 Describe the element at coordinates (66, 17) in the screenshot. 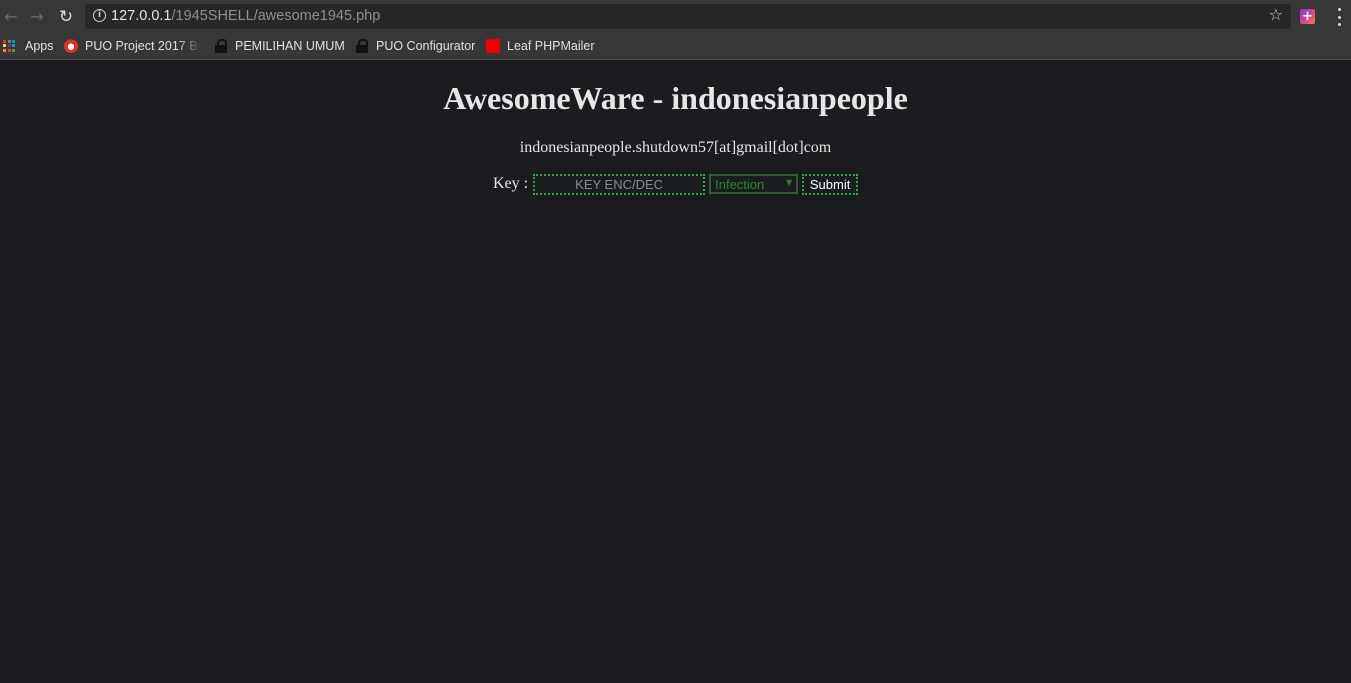

I see `reload-icon: ↻` at that location.